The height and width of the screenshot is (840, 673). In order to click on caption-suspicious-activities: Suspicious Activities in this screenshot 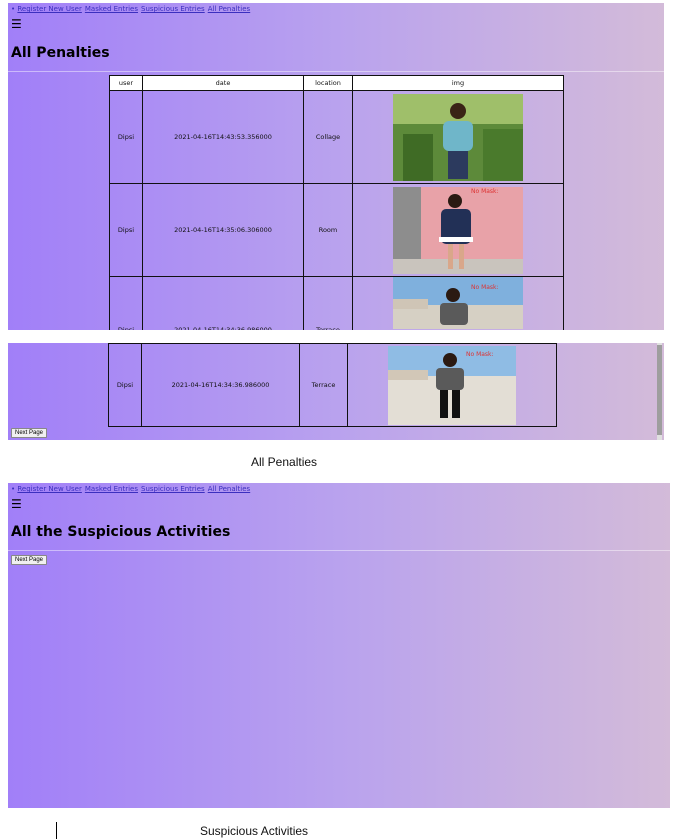, I will do `click(254, 831)`.